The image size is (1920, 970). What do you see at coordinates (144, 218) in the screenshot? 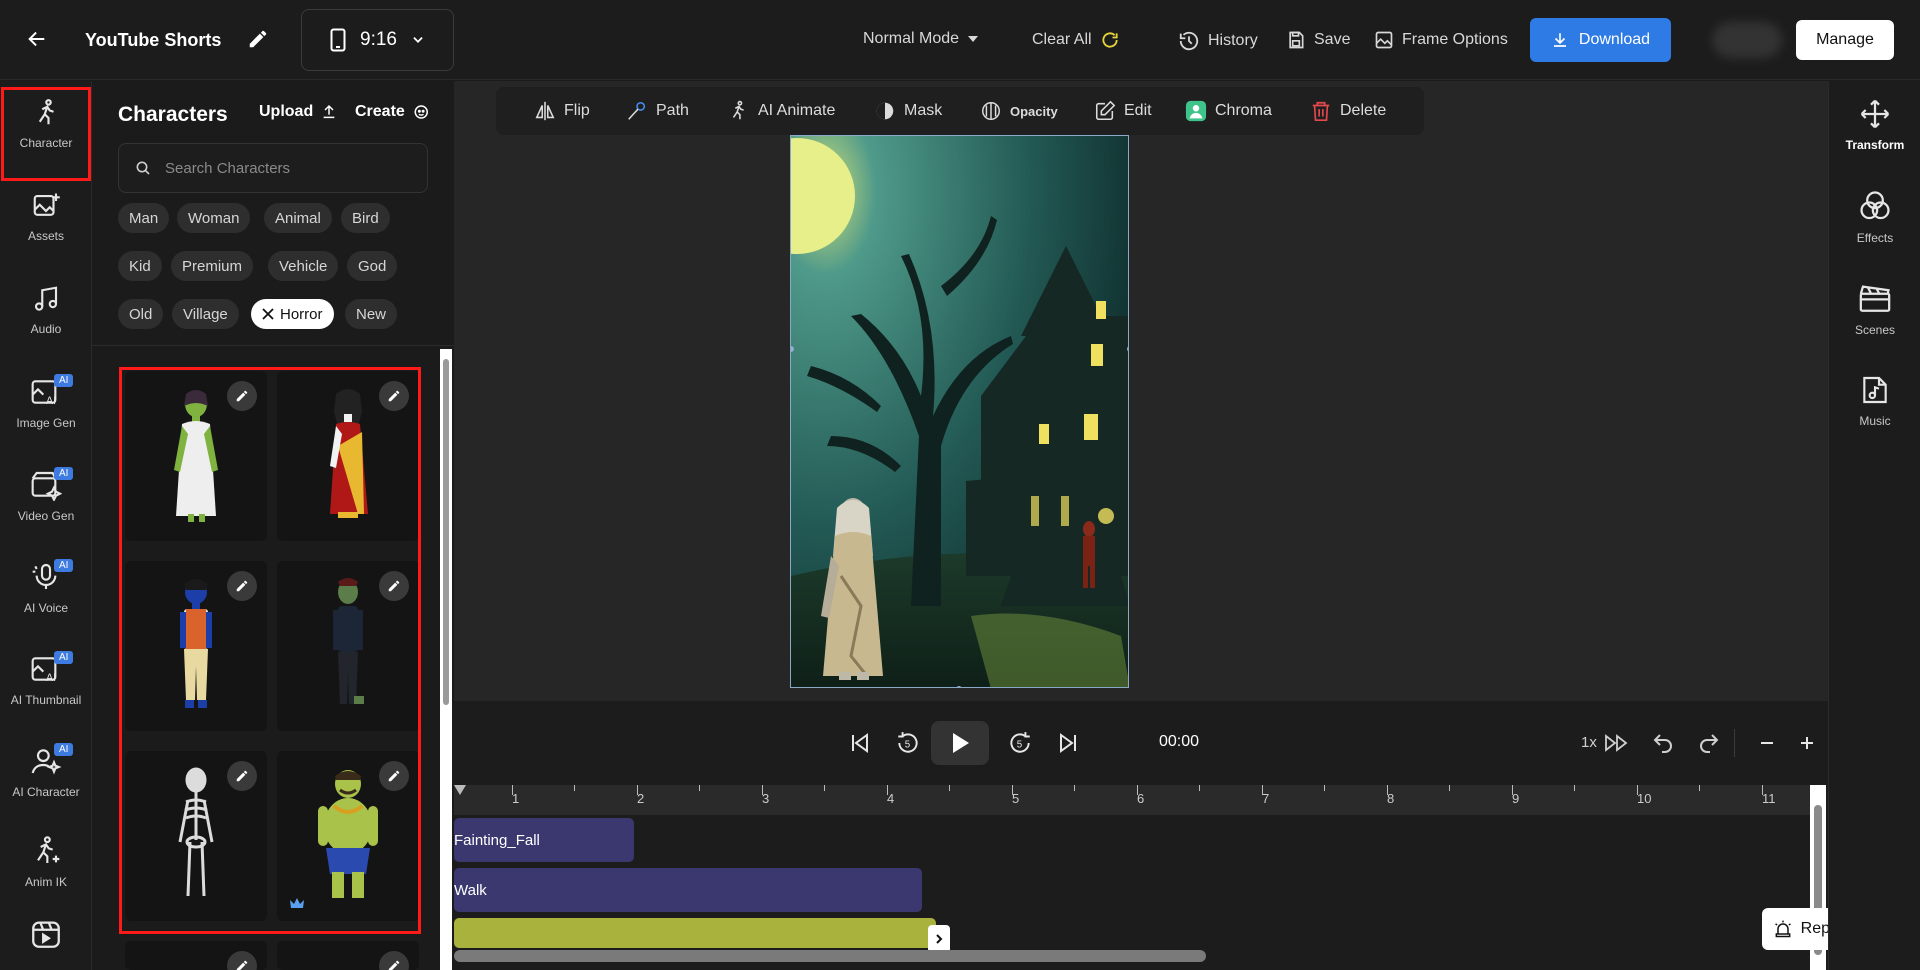
I see `filter-chip-man: Man` at bounding box center [144, 218].